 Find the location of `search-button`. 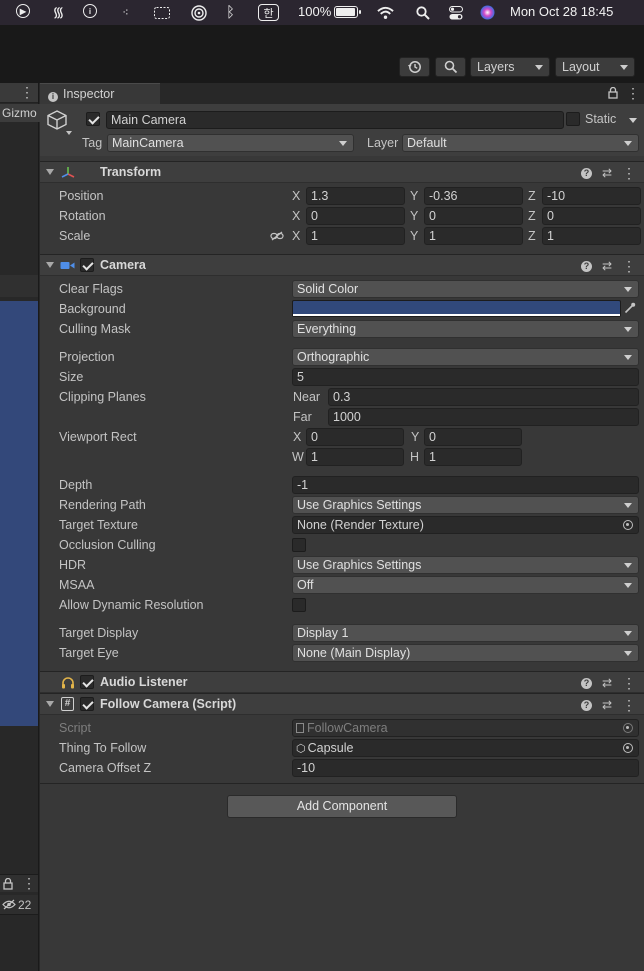

search-button is located at coordinates (450, 67).